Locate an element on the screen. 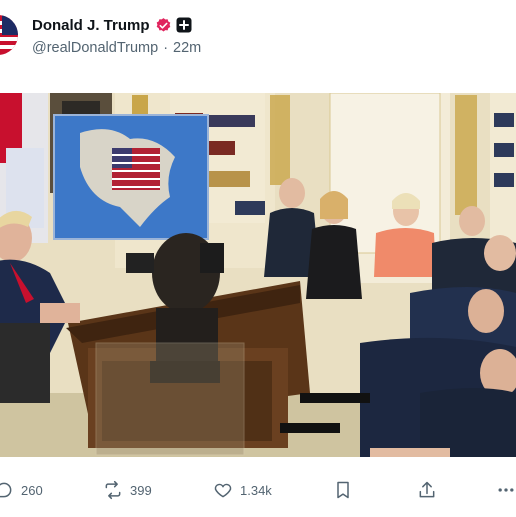 This screenshot has width=516, height=517. repost-arrows-icon is located at coordinates (113, 490).